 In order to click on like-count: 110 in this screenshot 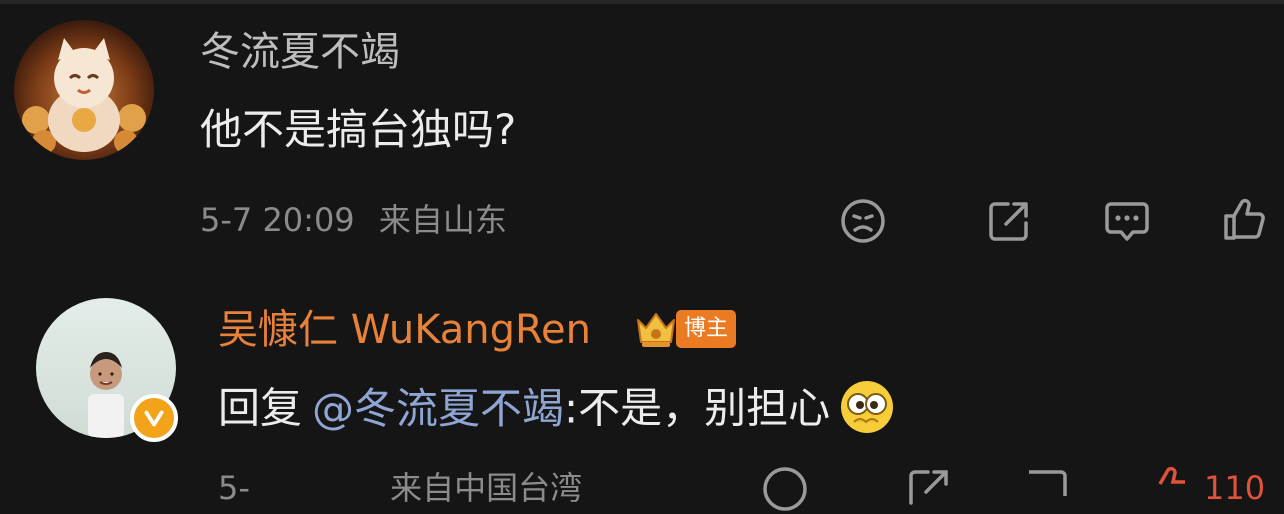, I will do `click(1235, 488)`.